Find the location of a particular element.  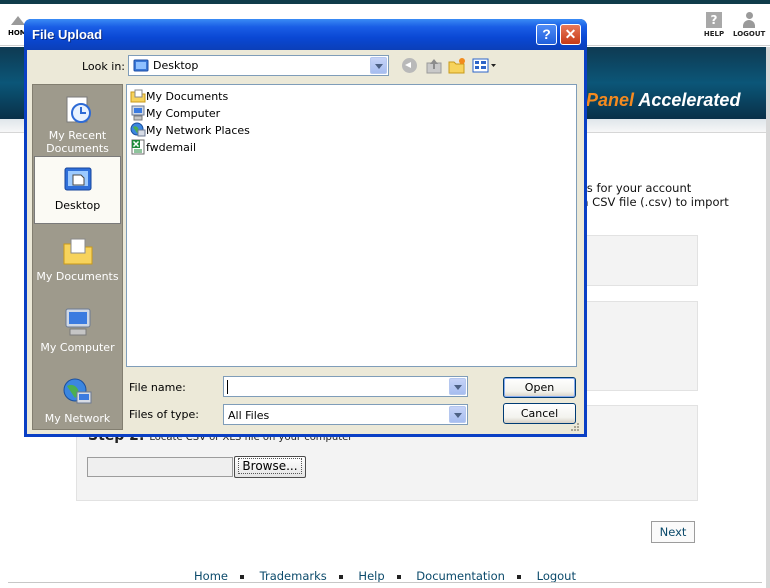

dialog-title: File Upload is located at coordinates (67, 34).